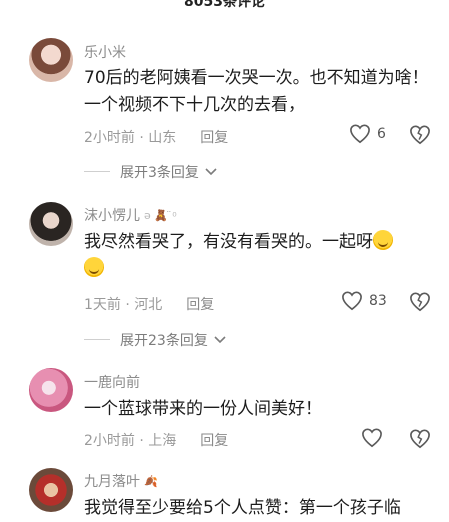 The image size is (449, 522). I want to click on comment-text: 70后的老阿姨看一次哭一次。也不知道为啥！一个视频不下十几次的去看，, so click(256, 91).